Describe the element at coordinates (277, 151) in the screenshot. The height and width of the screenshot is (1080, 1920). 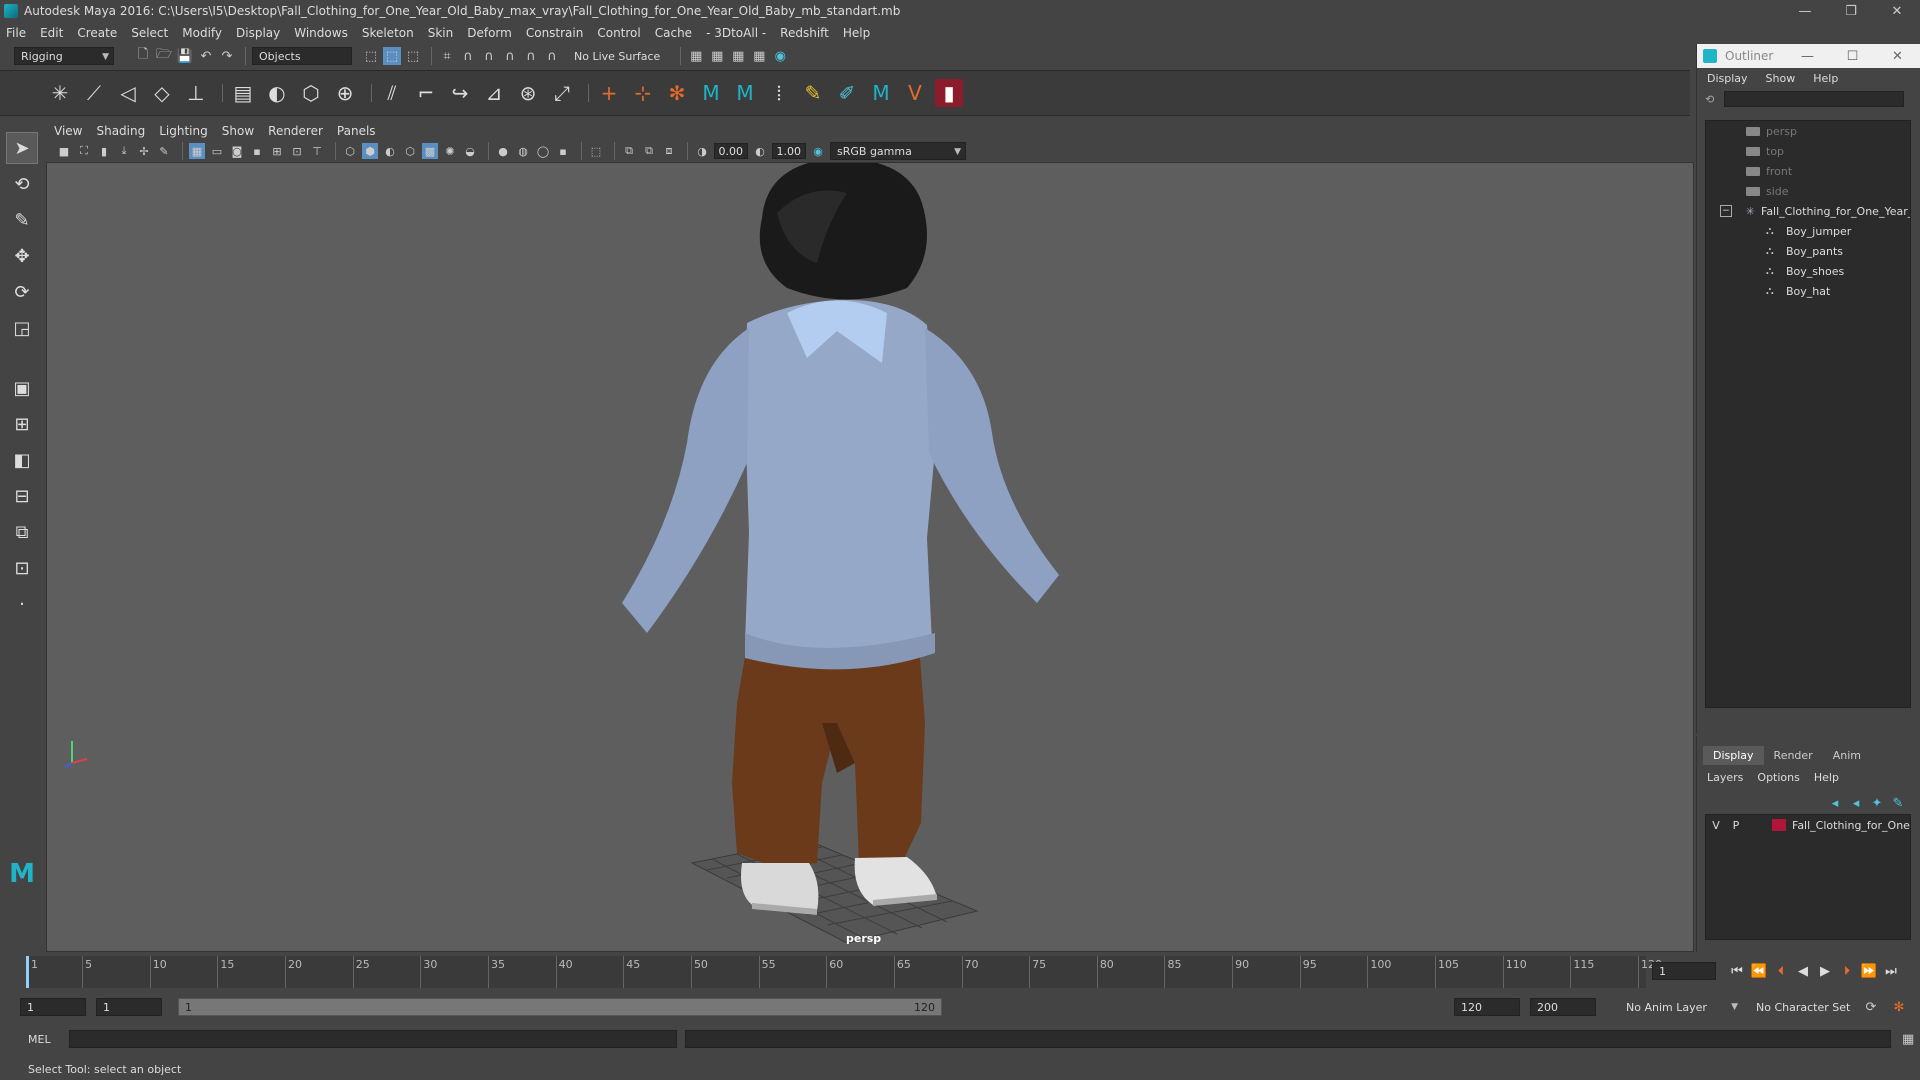
I see `field-chart-icon: ⊞` at that location.